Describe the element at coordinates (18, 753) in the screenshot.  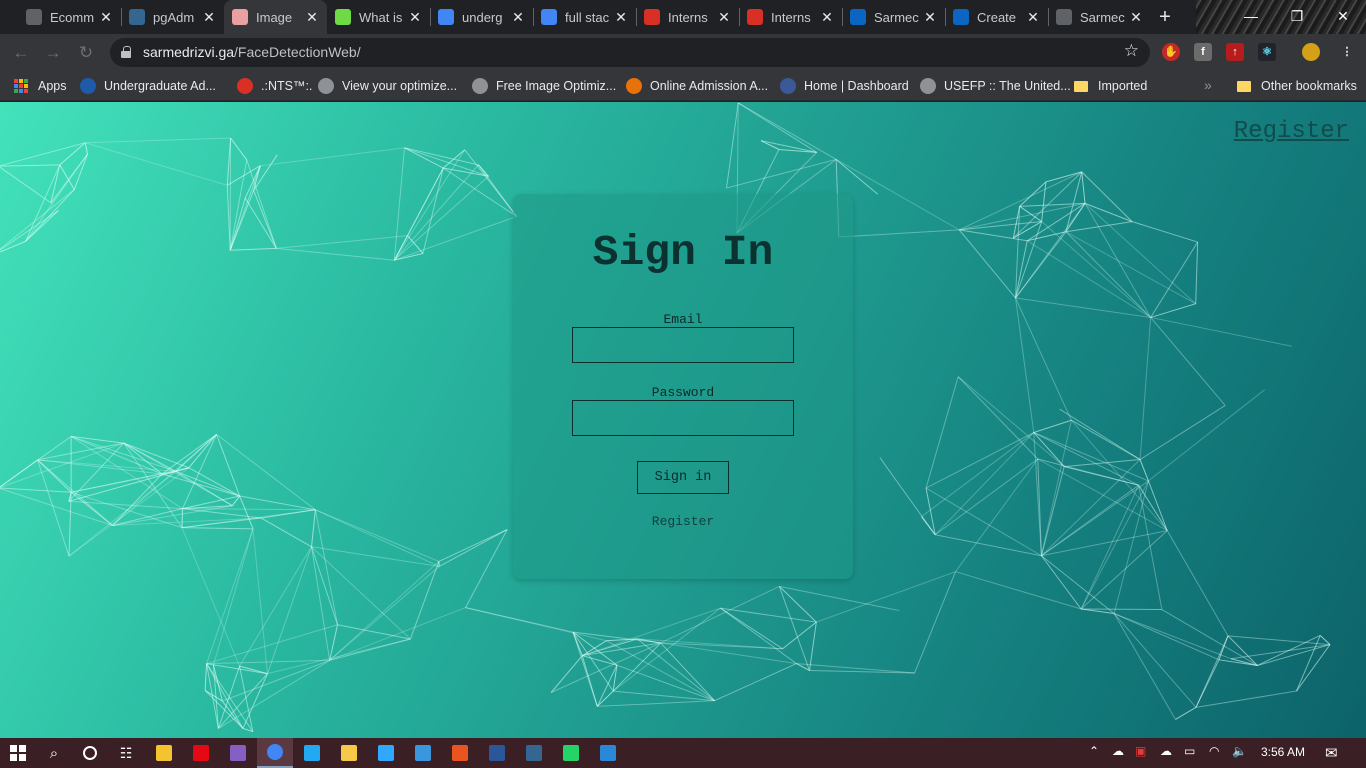
I see `start-button` at that location.